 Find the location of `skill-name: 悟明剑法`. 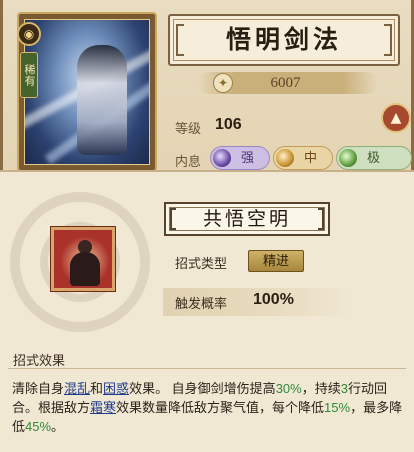

skill-name: 悟明剑法 is located at coordinates (283, 39).